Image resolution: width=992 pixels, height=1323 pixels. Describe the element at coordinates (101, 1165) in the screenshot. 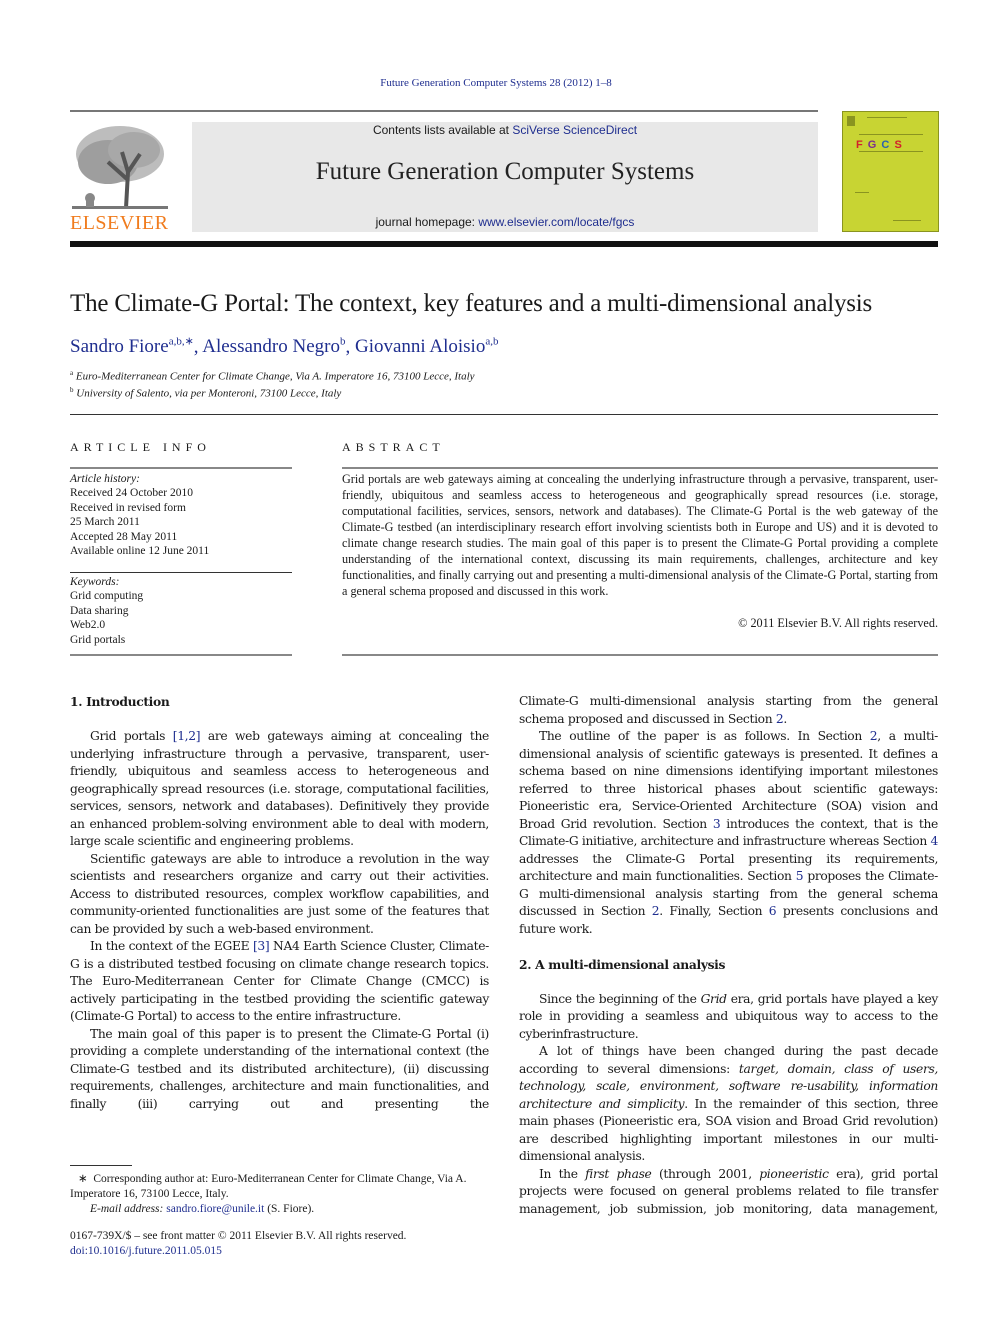

I see `footnote-rule` at that location.